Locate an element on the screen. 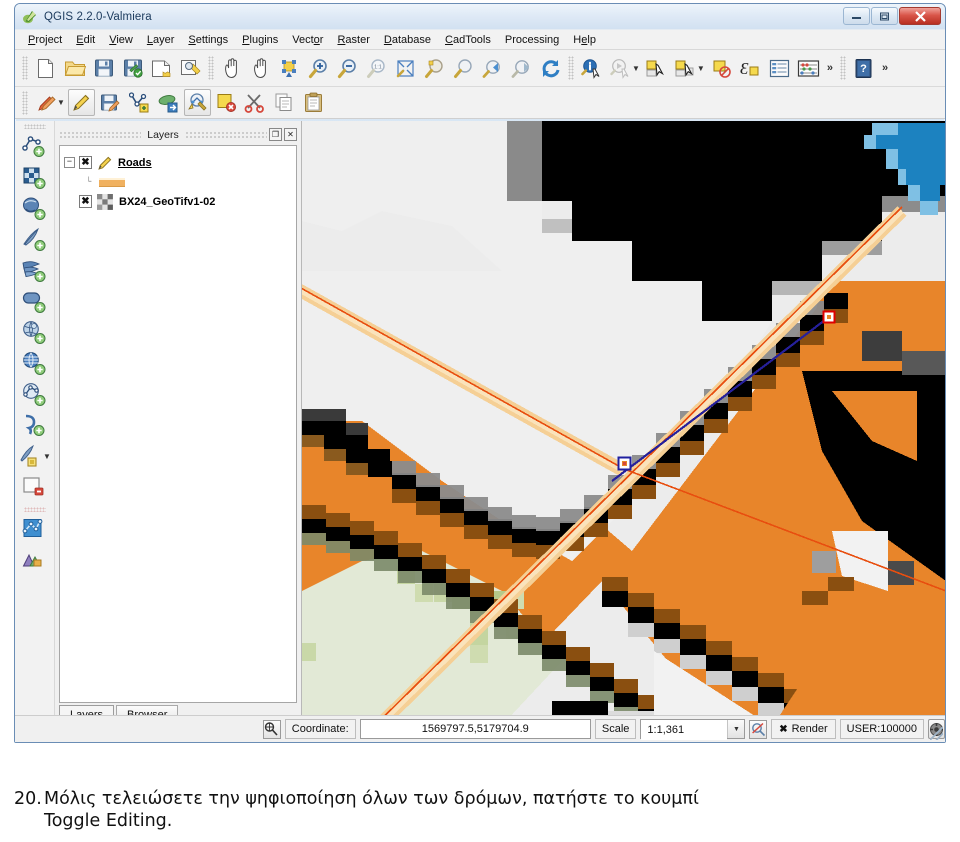 The image size is (960, 842). menu-project: Project is located at coordinates (45, 40).